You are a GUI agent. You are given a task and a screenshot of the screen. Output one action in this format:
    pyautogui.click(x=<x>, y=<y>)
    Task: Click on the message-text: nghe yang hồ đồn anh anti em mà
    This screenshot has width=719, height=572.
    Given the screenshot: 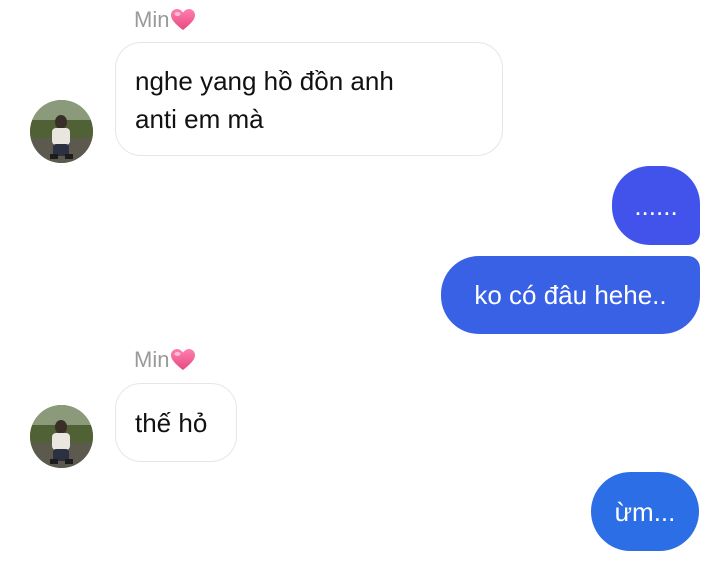 What is the action you would take?
    pyautogui.click(x=264, y=100)
    